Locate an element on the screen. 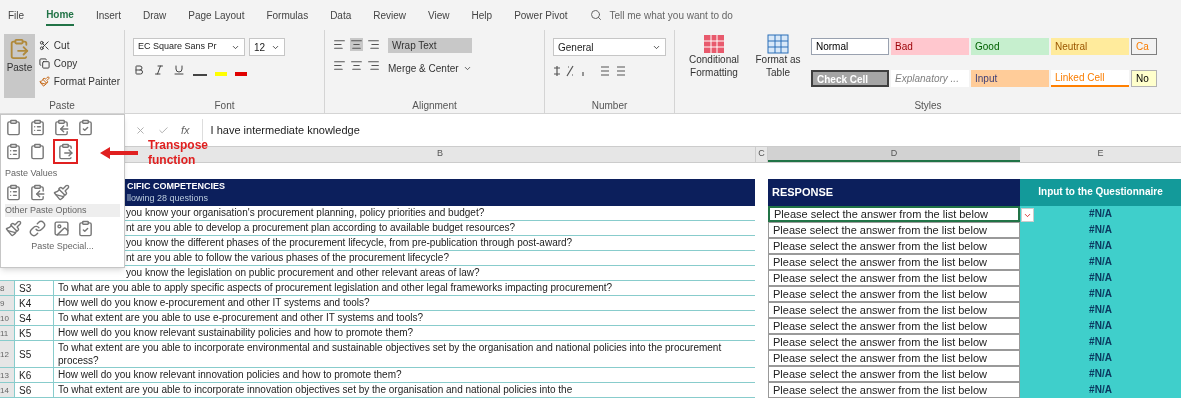 The width and height of the screenshot is (1181, 403). align-left-icon is located at coordinates (339, 65).